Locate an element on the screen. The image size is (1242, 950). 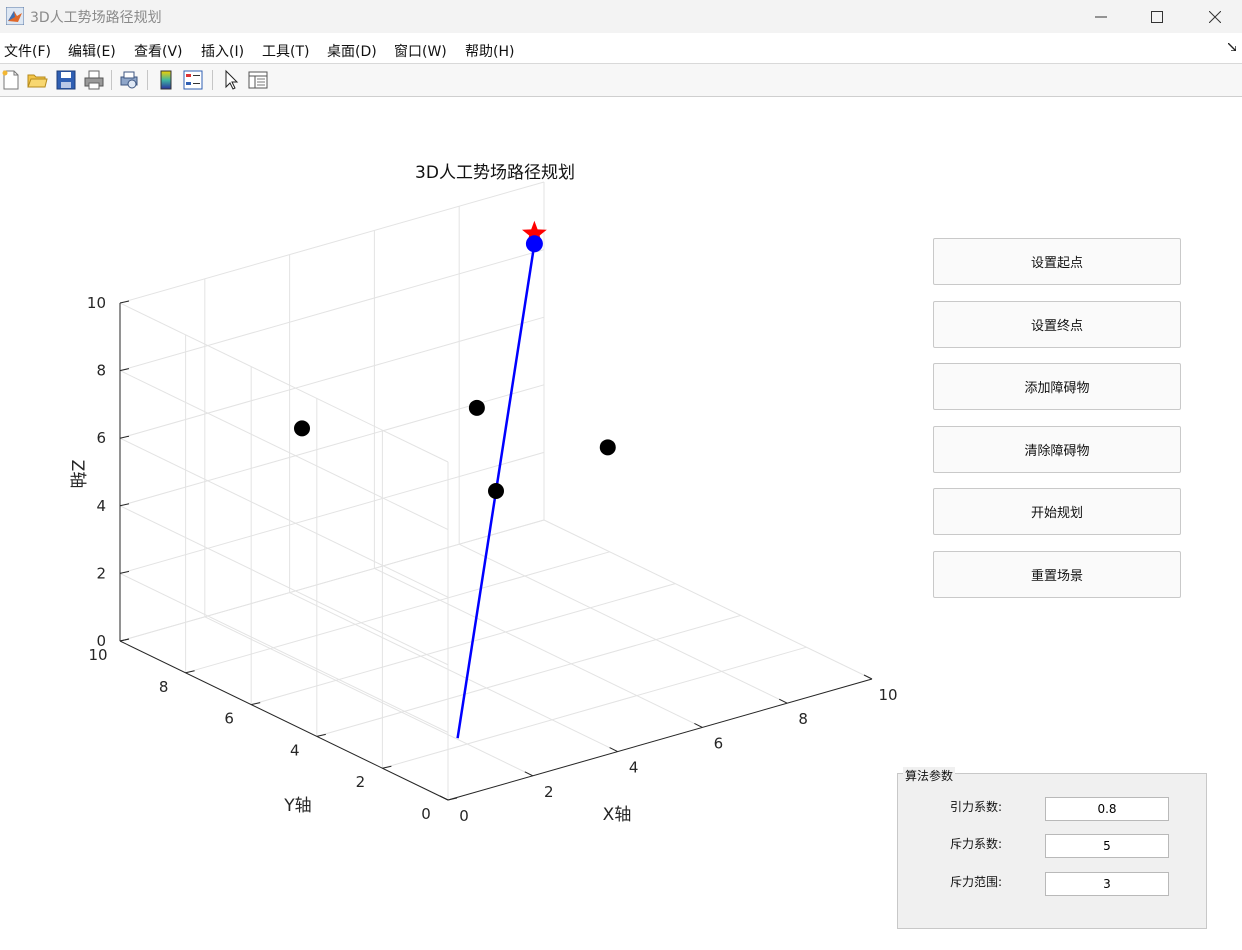
toolbar is located at coordinates (621, 80).